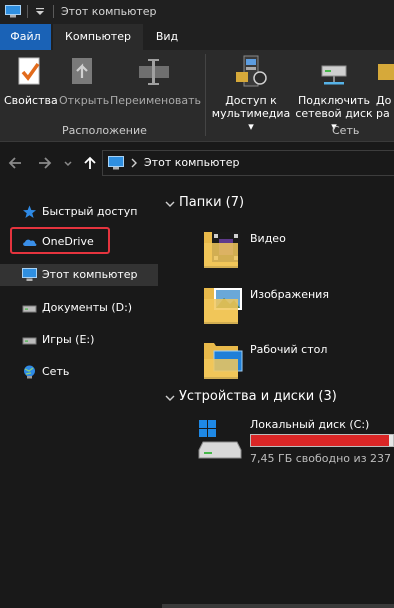 The height and width of the screenshot is (608, 394). I want to click on properties-button: Свойства, so click(31, 80).